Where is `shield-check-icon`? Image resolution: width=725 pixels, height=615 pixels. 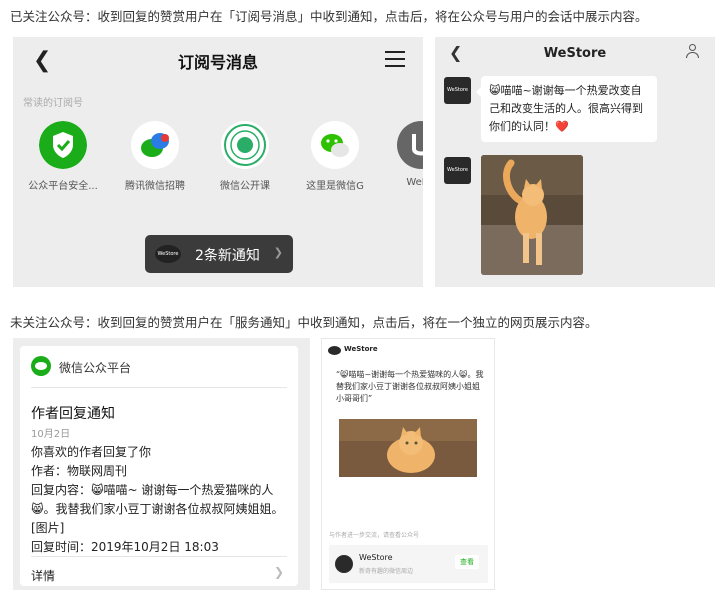
shield-check-icon is located at coordinates (63, 145).